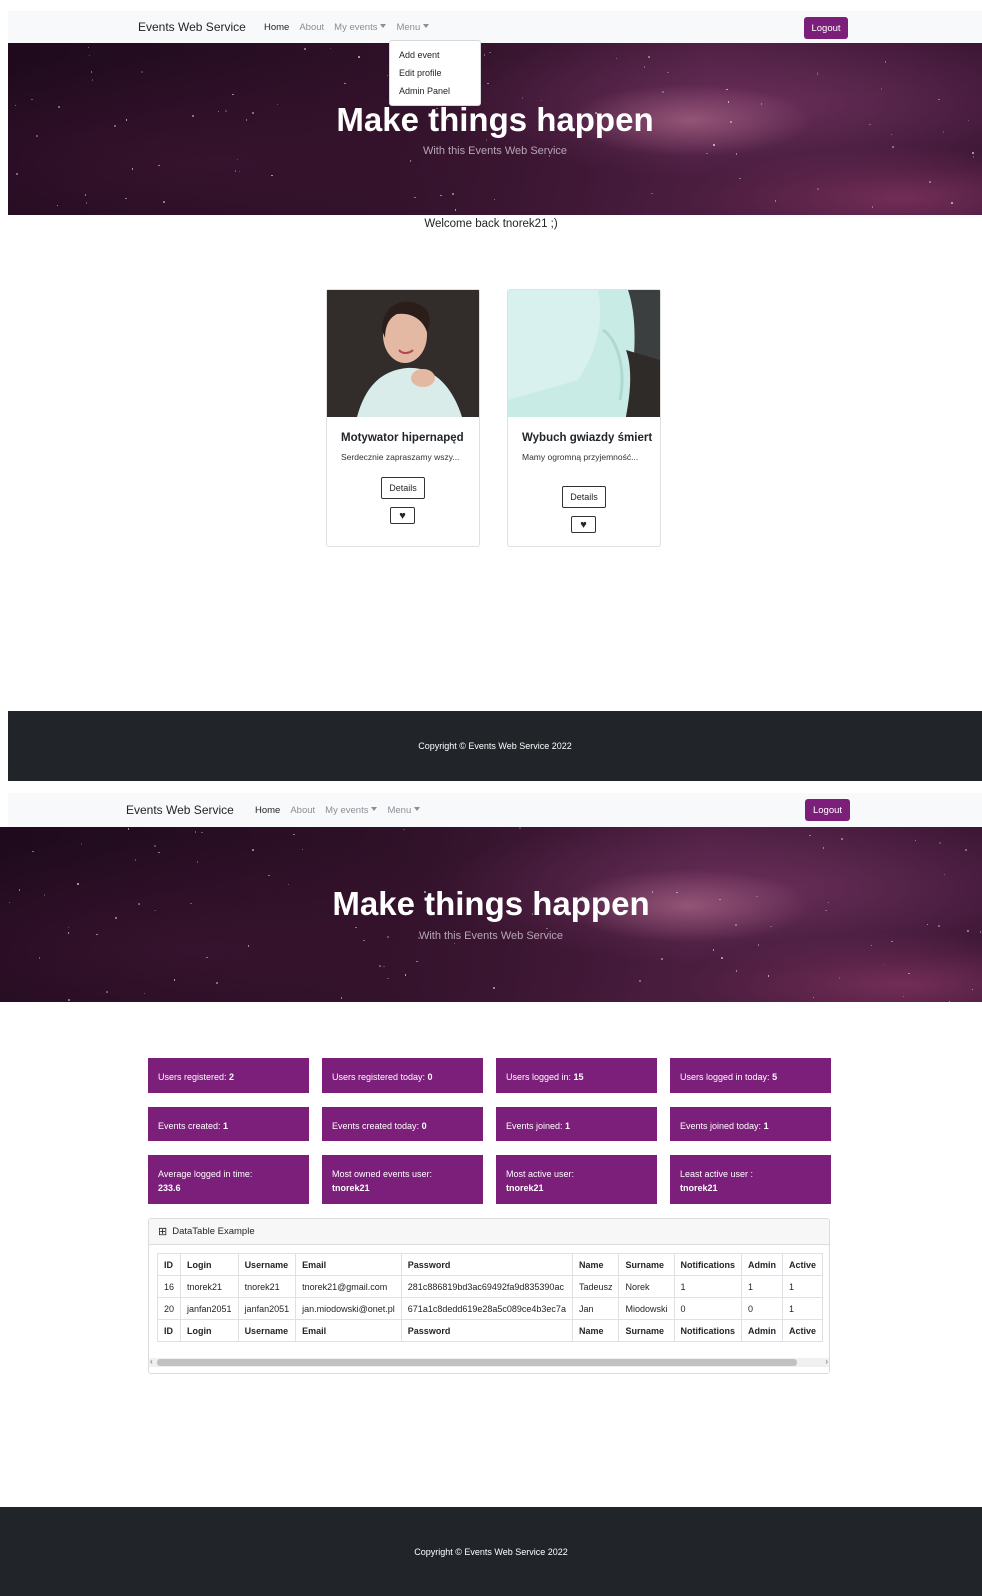  Describe the element at coordinates (205, 1174) in the screenshot. I see `stat-label: Average logged in time:` at that location.